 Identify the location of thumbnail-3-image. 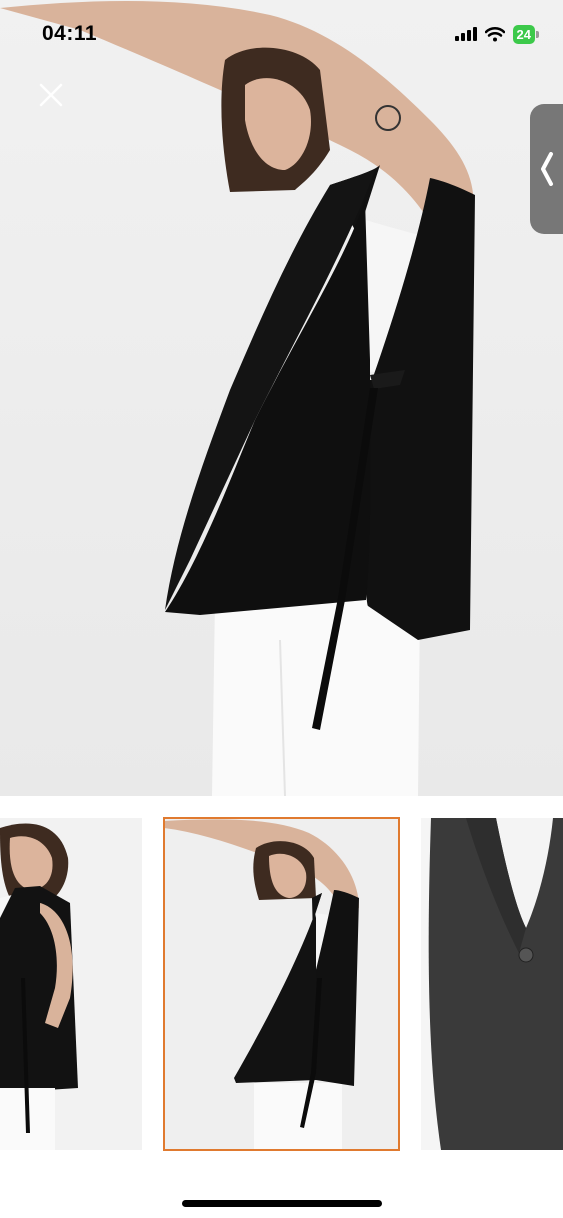
(492, 984).